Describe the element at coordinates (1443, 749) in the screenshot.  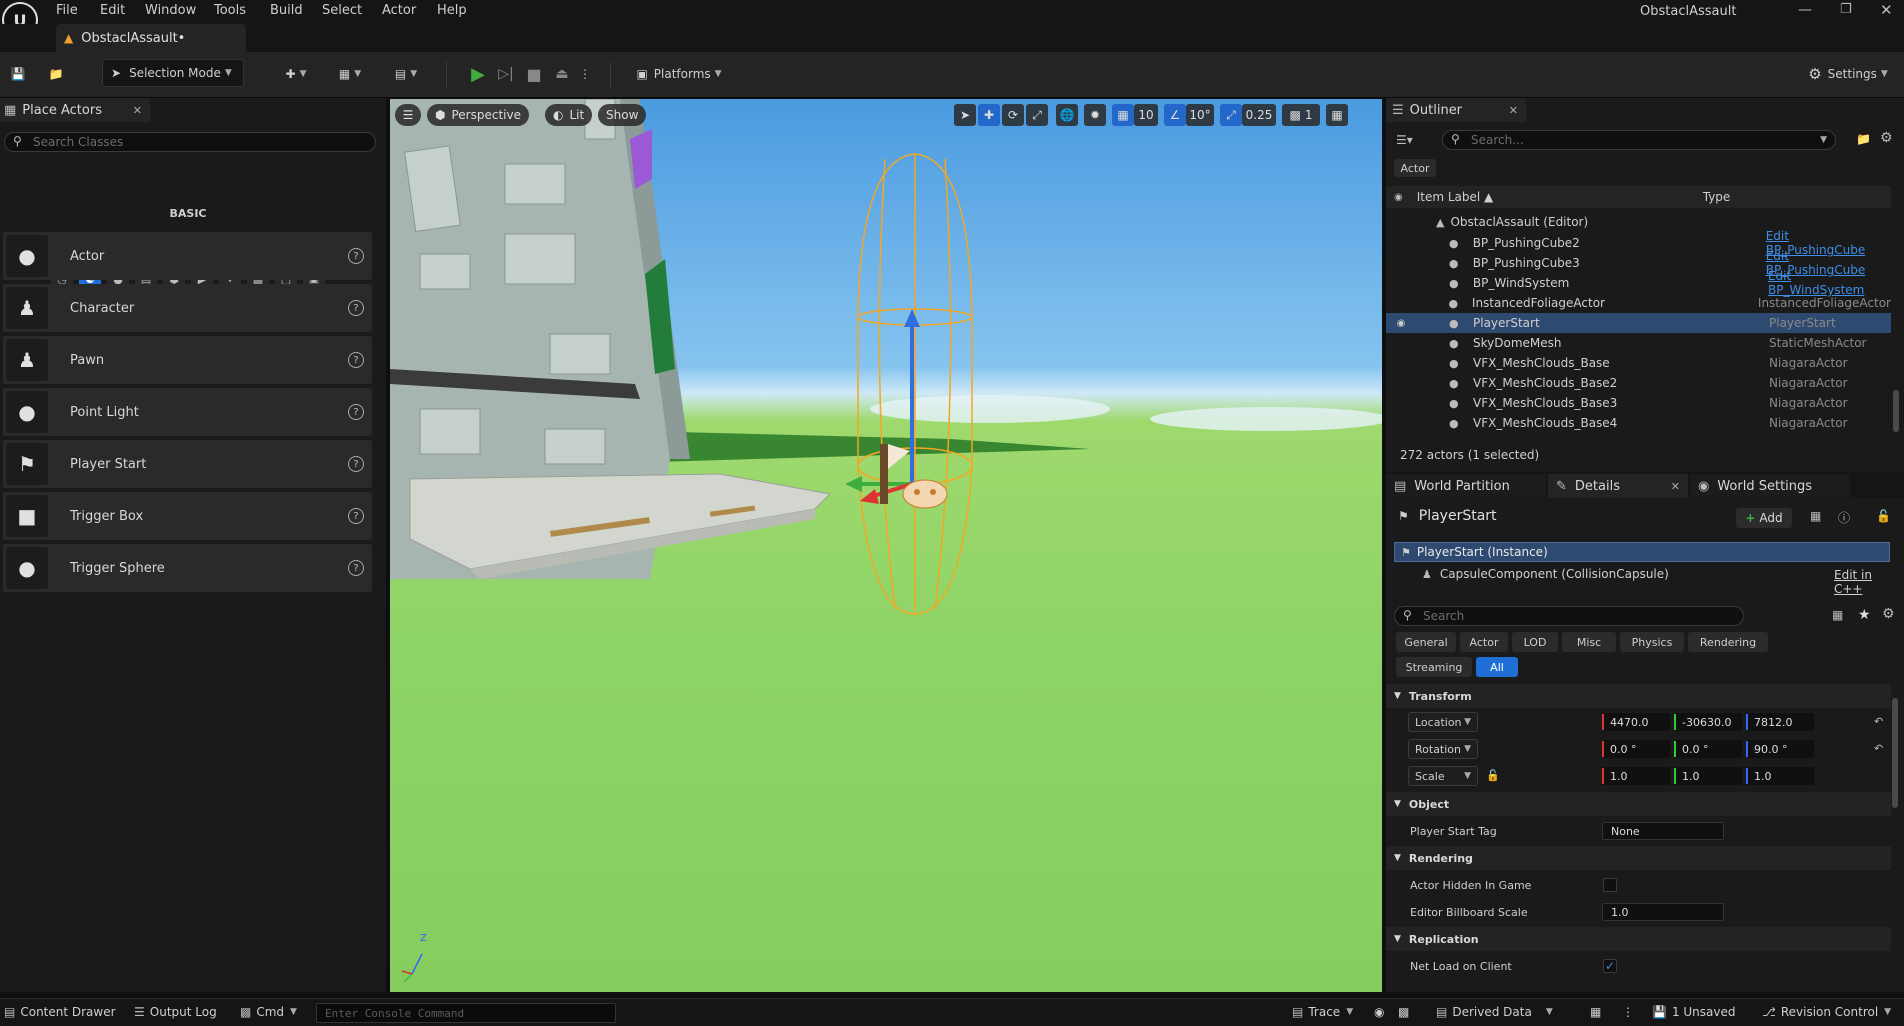
I see `rotation-dropdown: Rotation ▼` at that location.